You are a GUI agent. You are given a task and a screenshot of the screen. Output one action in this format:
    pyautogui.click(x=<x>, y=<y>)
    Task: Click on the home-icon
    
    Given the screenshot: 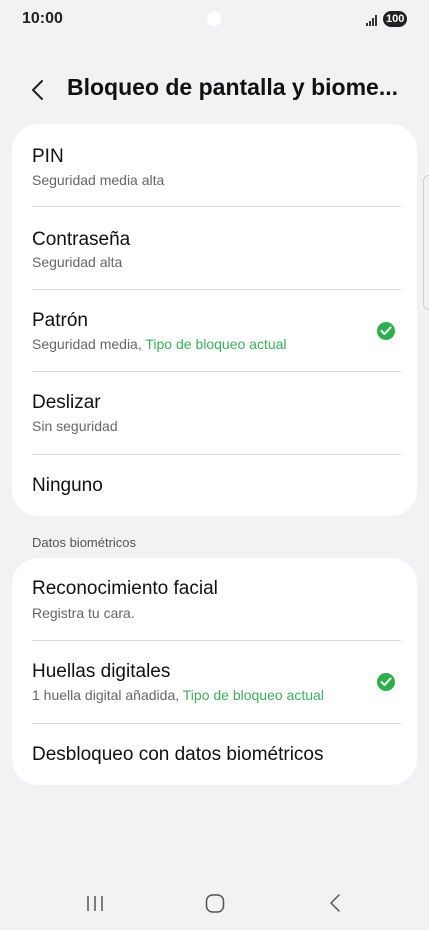 What is the action you would take?
    pyautogui.click(x=215, y=905)
    